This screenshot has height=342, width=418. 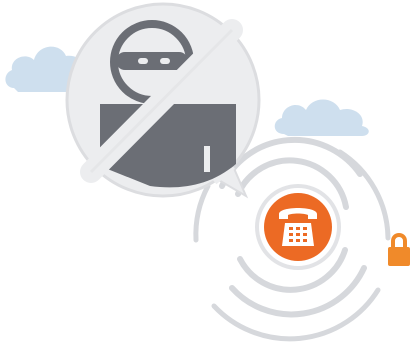 I want to click on padlock-icon, so click(x=399, y=249).